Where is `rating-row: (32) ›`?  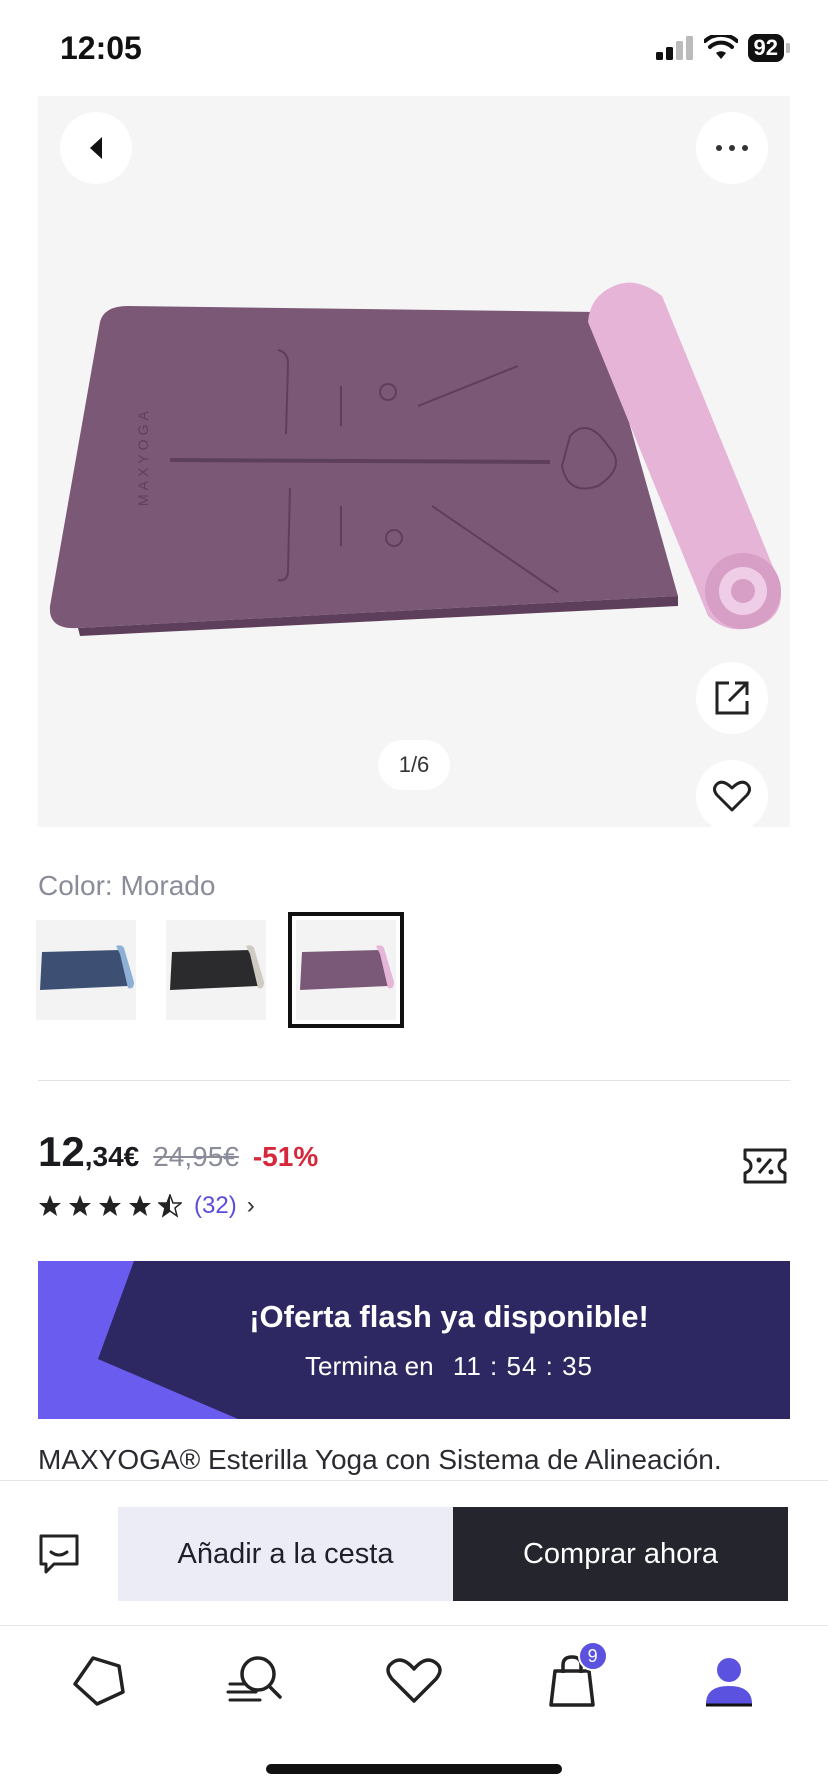
rating-row: (32) › is located at coordinates (146, 1206).